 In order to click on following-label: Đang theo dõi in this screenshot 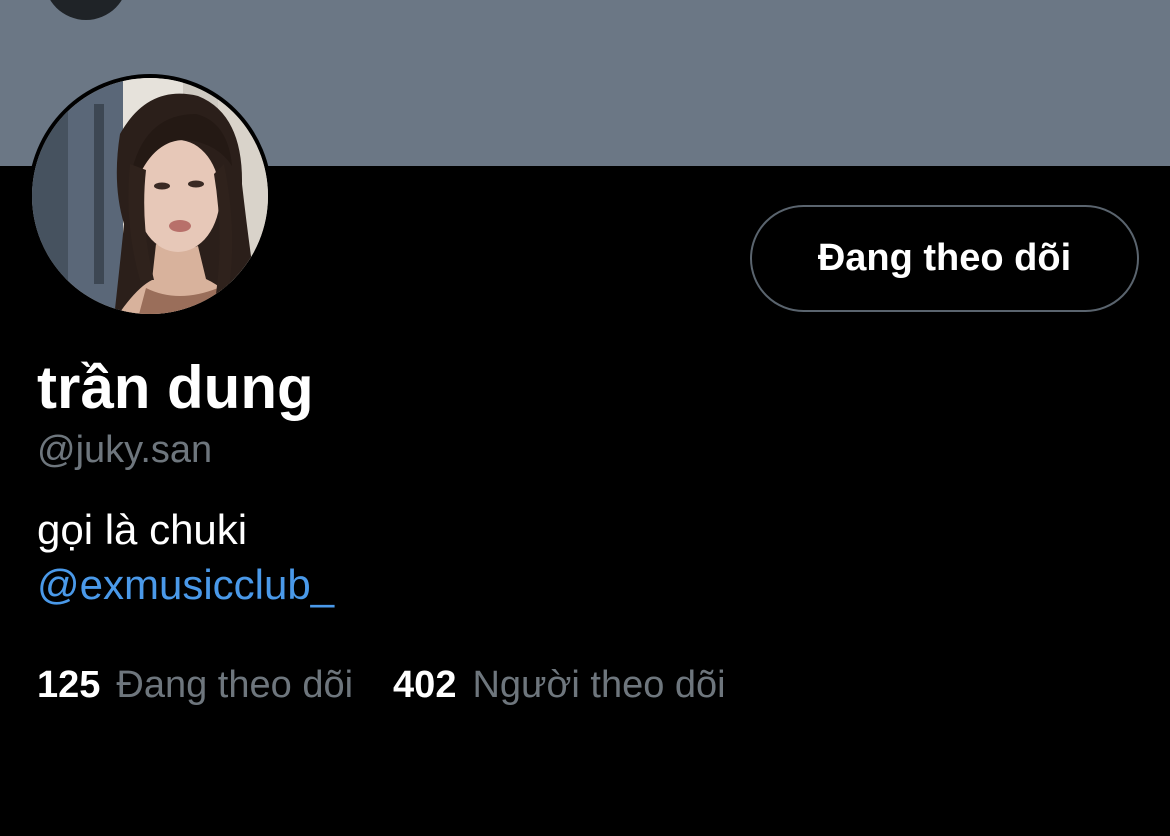, I will do `click(235, 685)`.